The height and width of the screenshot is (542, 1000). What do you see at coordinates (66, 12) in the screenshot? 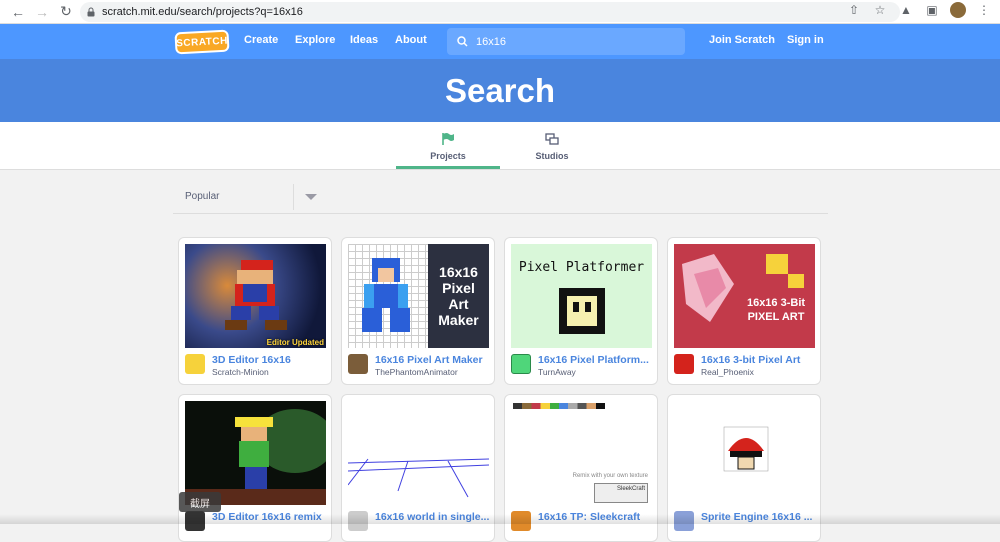
I see `reload-icon: ↻` at bounding box center [66, 12].